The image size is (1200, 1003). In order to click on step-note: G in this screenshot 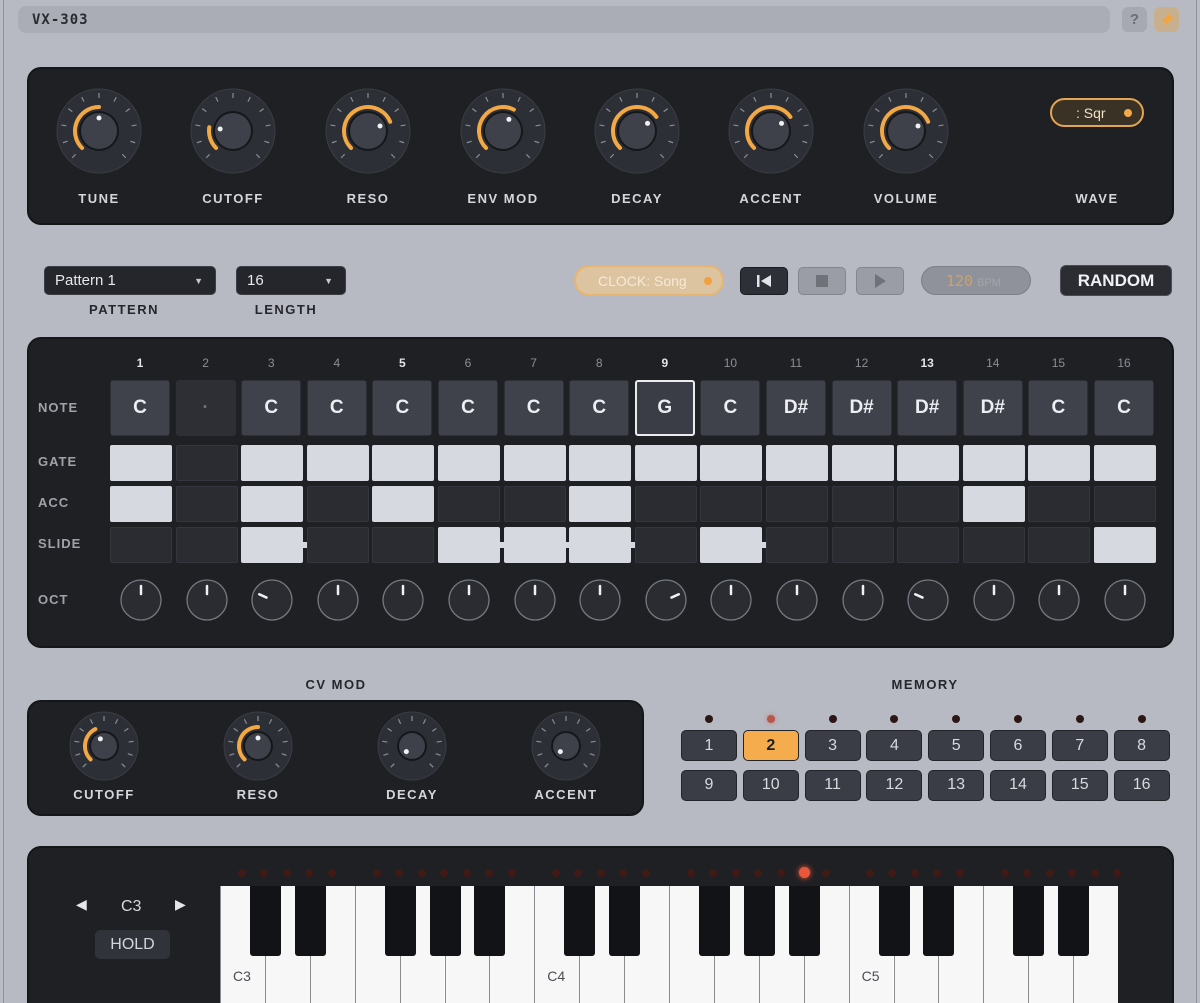, I will do `click(664, 408)`.